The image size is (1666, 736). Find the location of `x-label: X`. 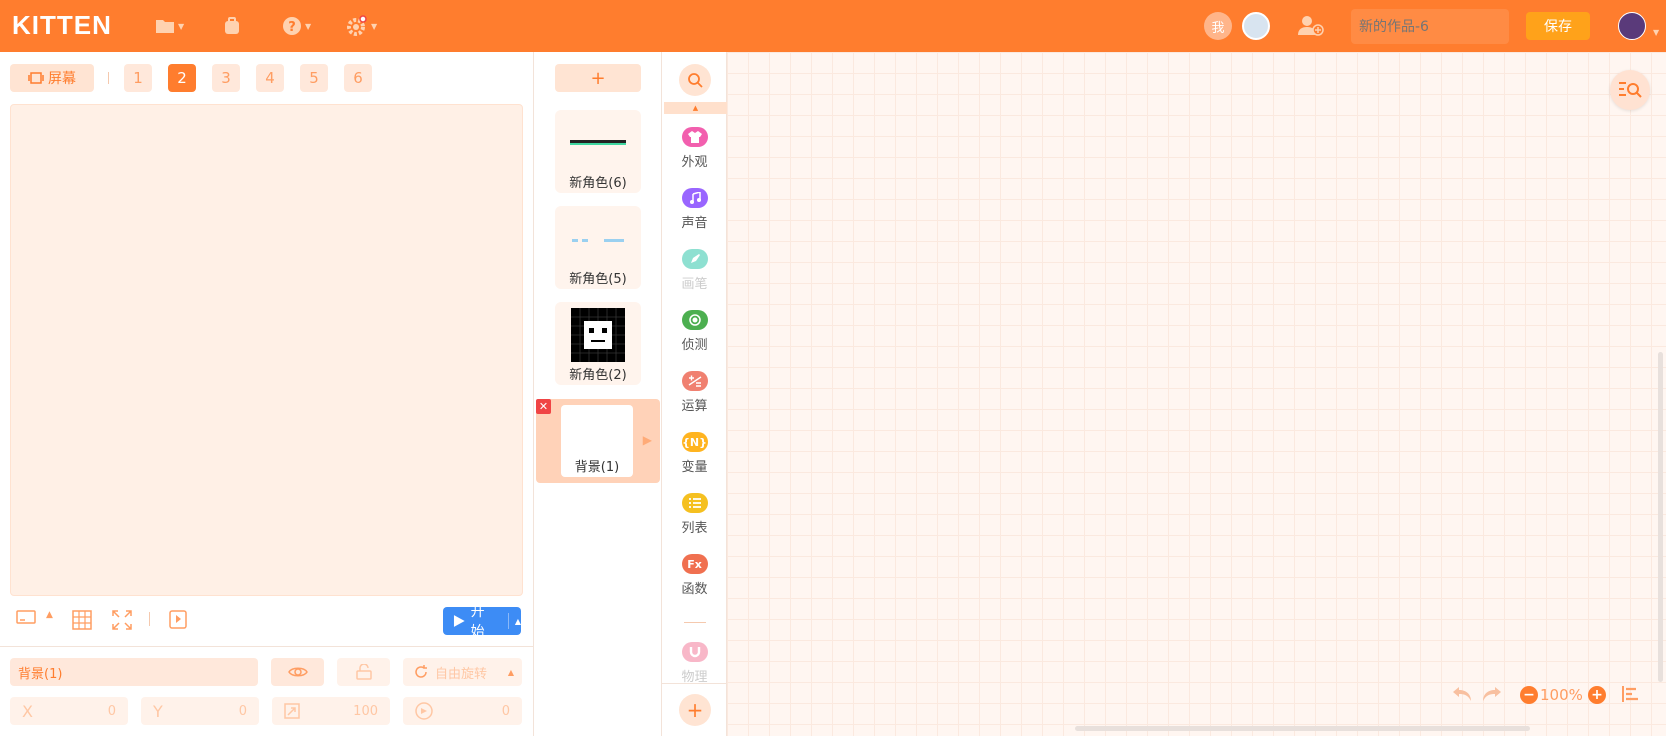

x-label: X is located at coordinates (27, 711).